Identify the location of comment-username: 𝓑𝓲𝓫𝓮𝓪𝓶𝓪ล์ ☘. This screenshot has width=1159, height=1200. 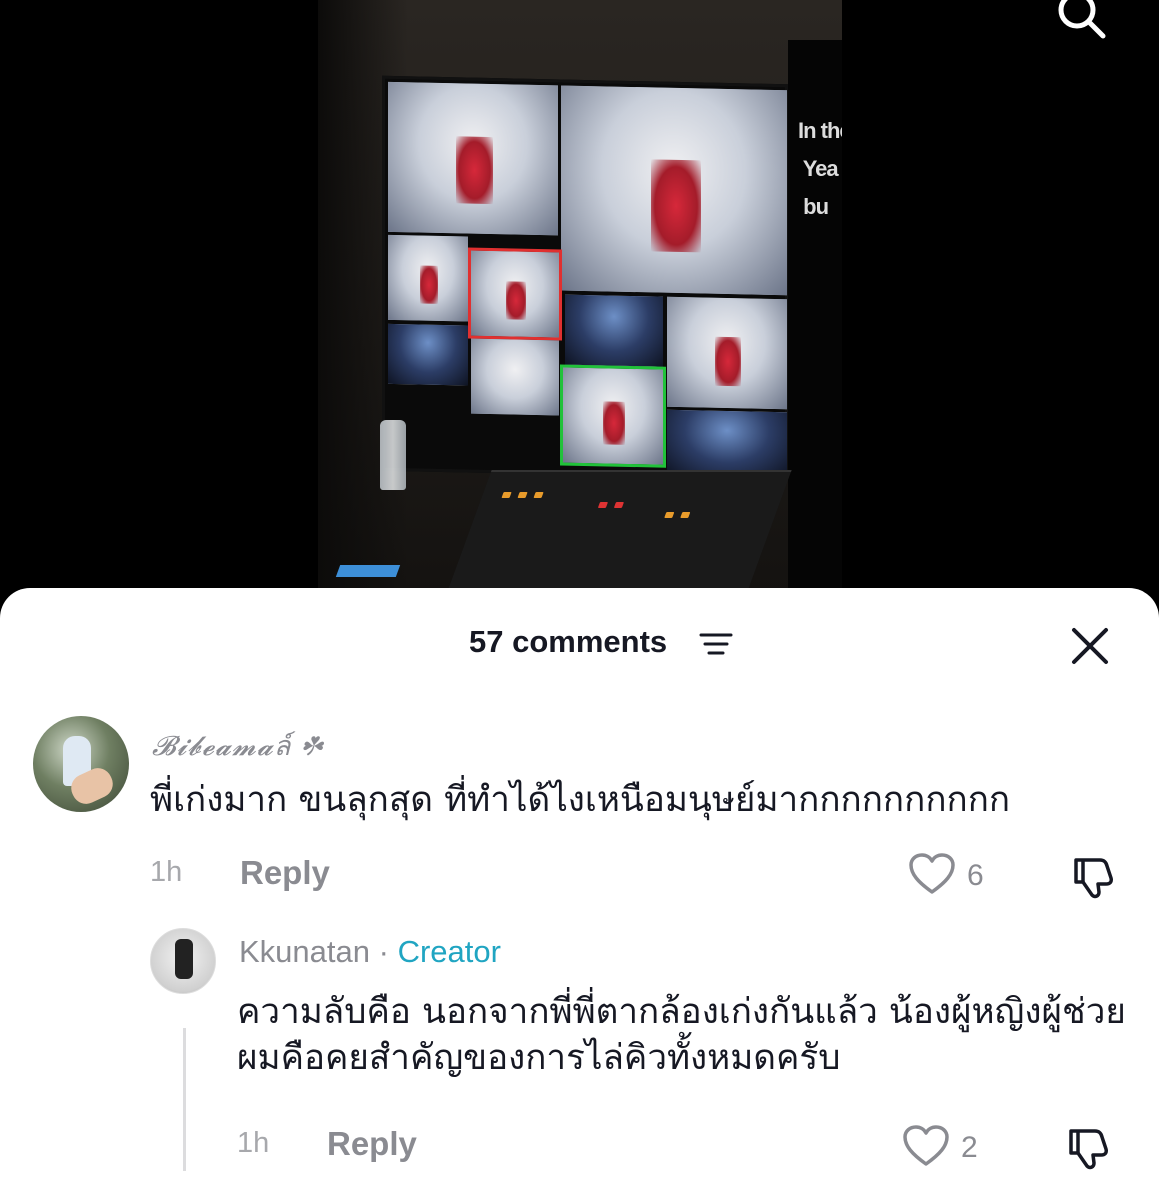
(237, 745).